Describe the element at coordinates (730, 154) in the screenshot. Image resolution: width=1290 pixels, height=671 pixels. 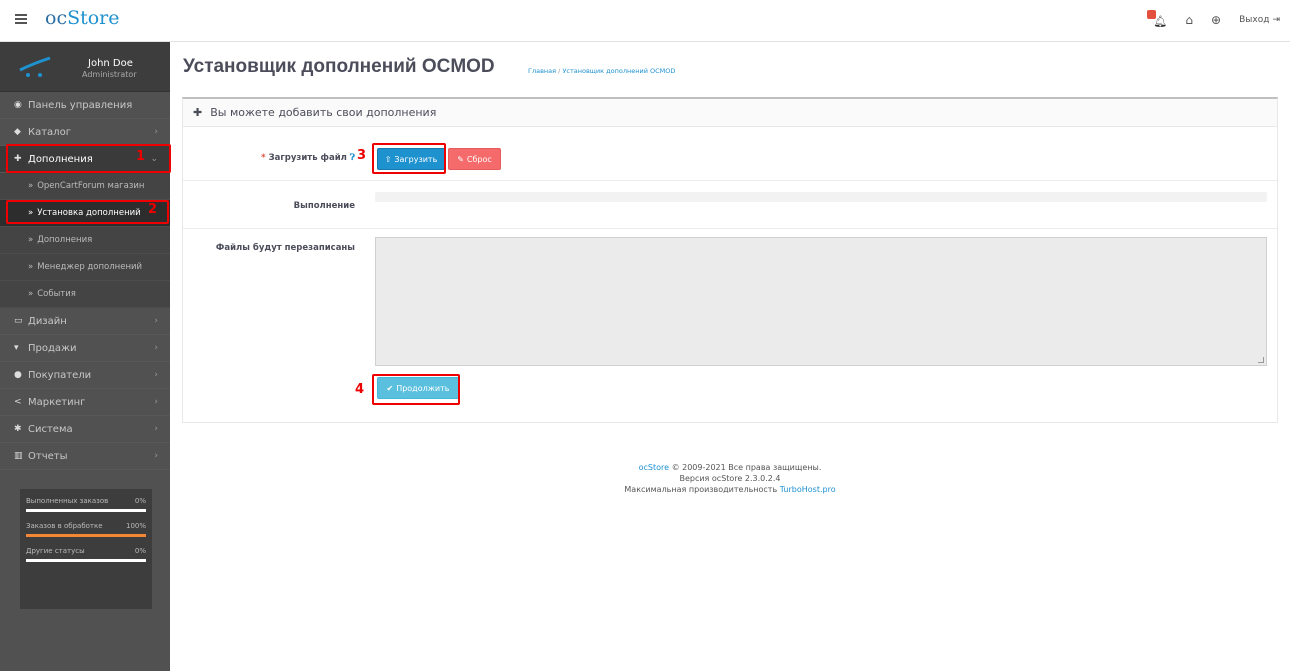
I see `upload-row: * Загрузить файл ❓︎ ⇧ Загрузить ✎ Сброс` at that location.